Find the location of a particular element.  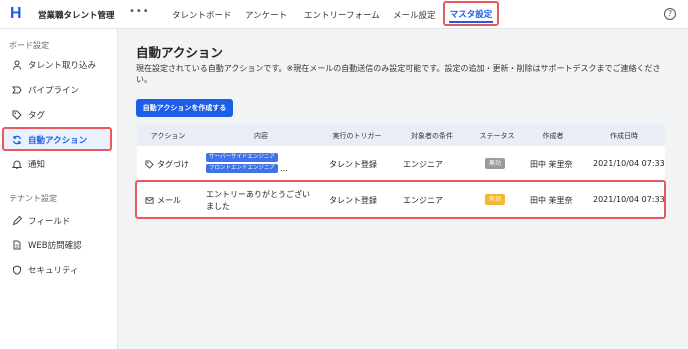

nav-survey: アンケート is located at coordinates (266, 15).